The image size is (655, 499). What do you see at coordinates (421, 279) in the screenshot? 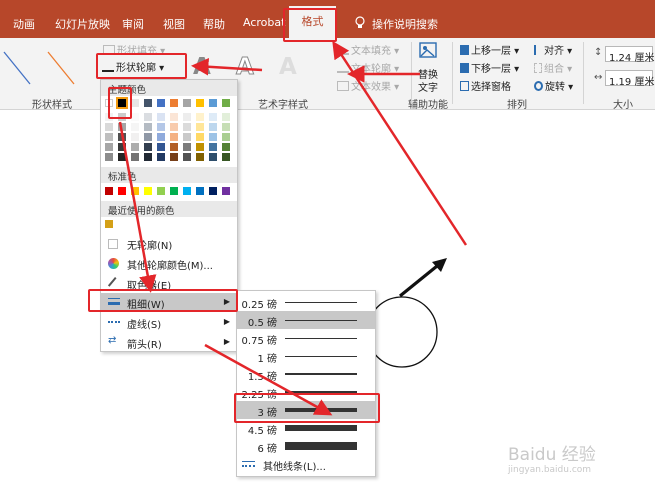
I see `shape-arrow-line` at bounding box center [421, 279].